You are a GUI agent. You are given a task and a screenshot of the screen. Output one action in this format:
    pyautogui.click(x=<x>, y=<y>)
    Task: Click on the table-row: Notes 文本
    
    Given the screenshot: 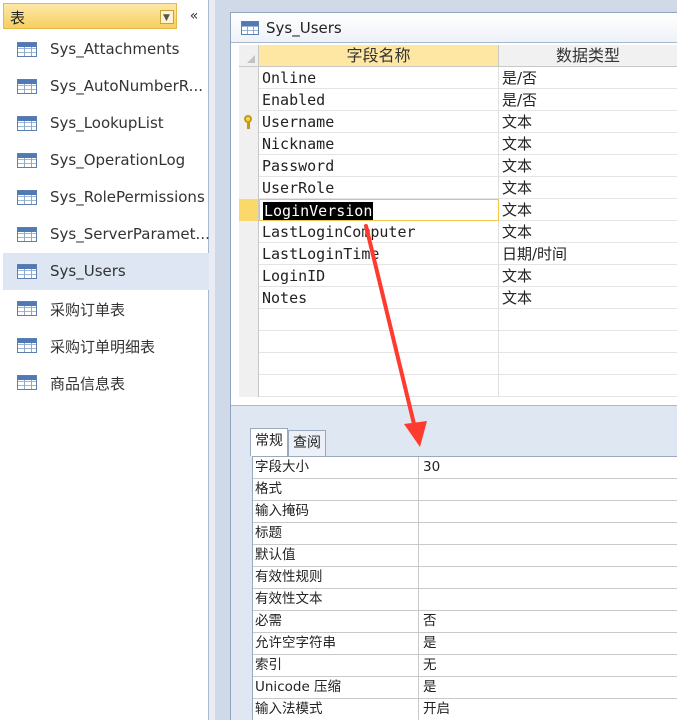 What is the action you would take?
    pyautogui.click(x=458, y=298)
    